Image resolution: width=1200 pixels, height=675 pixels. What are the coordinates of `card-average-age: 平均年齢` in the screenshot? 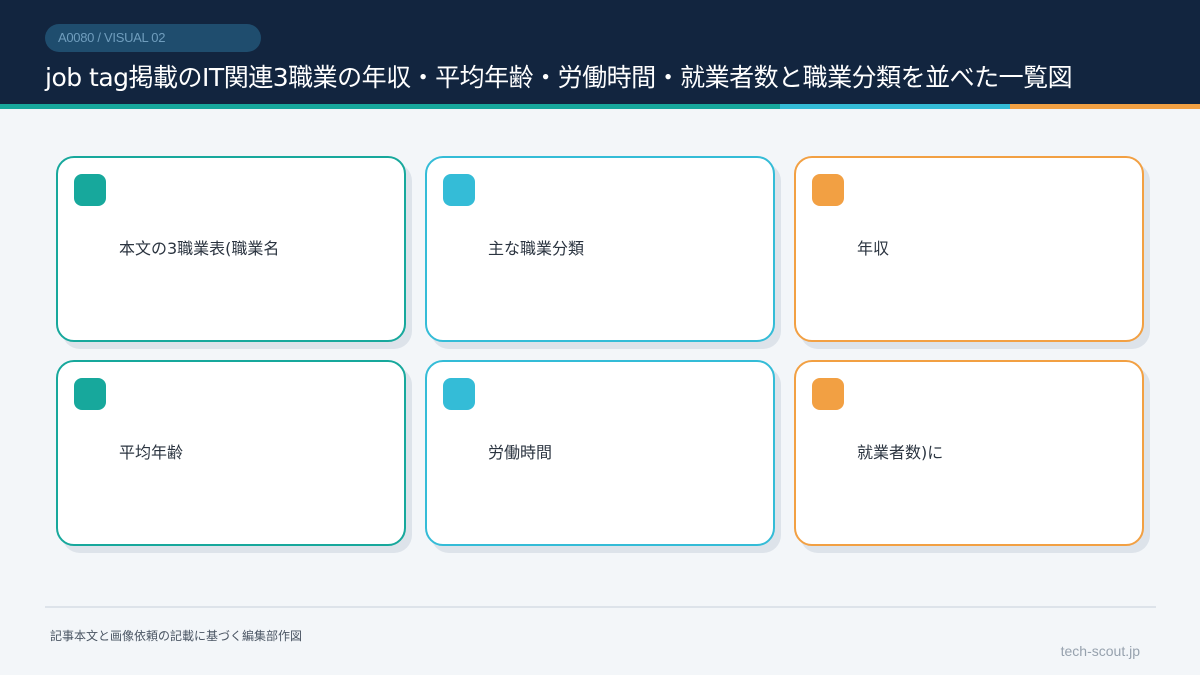 It's located at (231, 453).